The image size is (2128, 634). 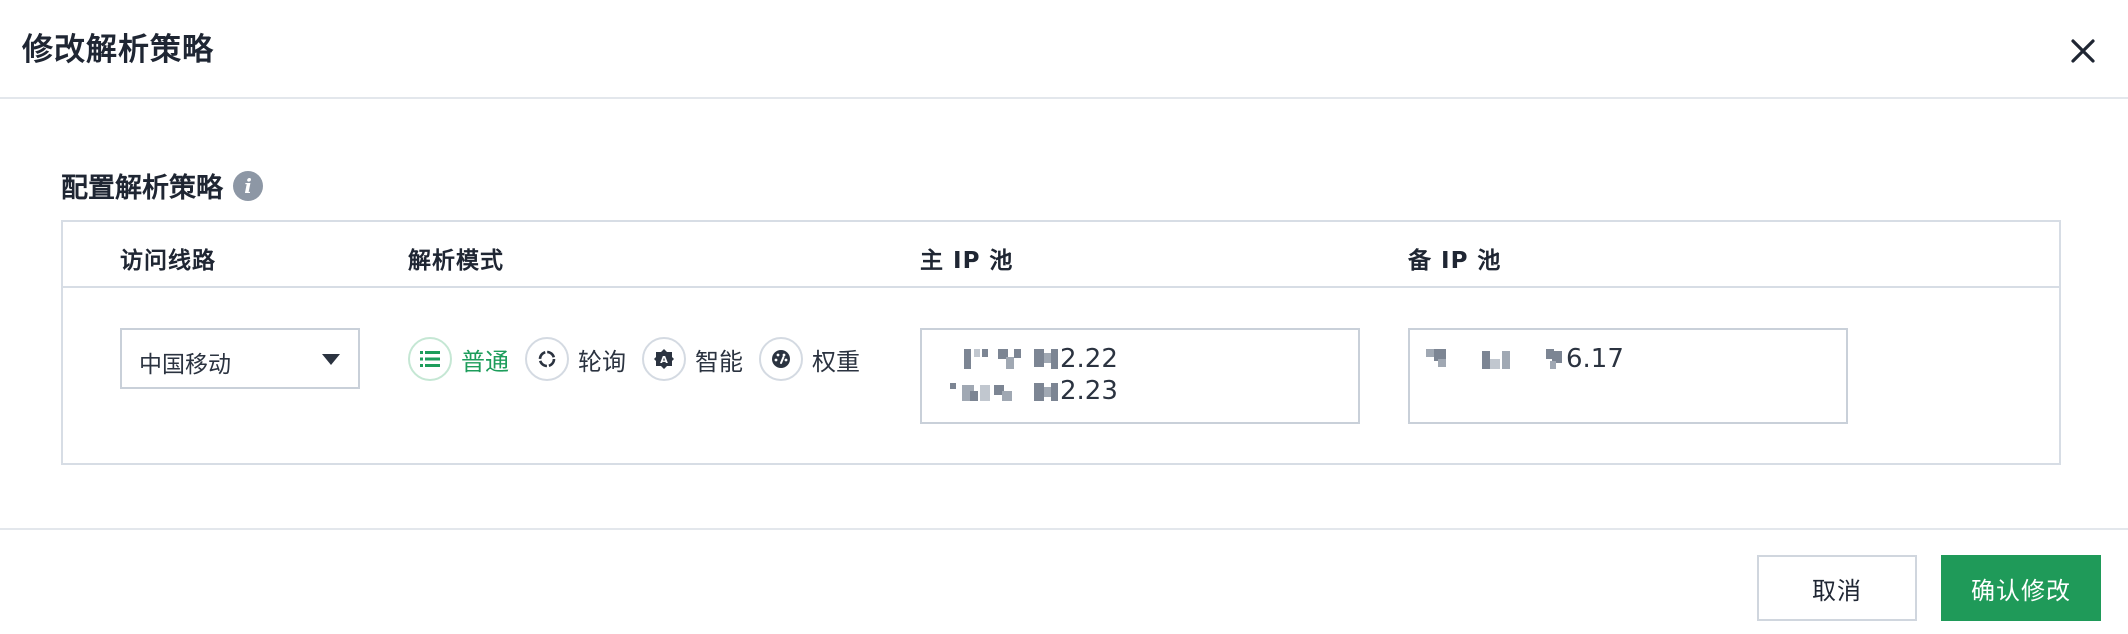 I want to click on mode-label-weight: 权重, so click(x=836, y=361).